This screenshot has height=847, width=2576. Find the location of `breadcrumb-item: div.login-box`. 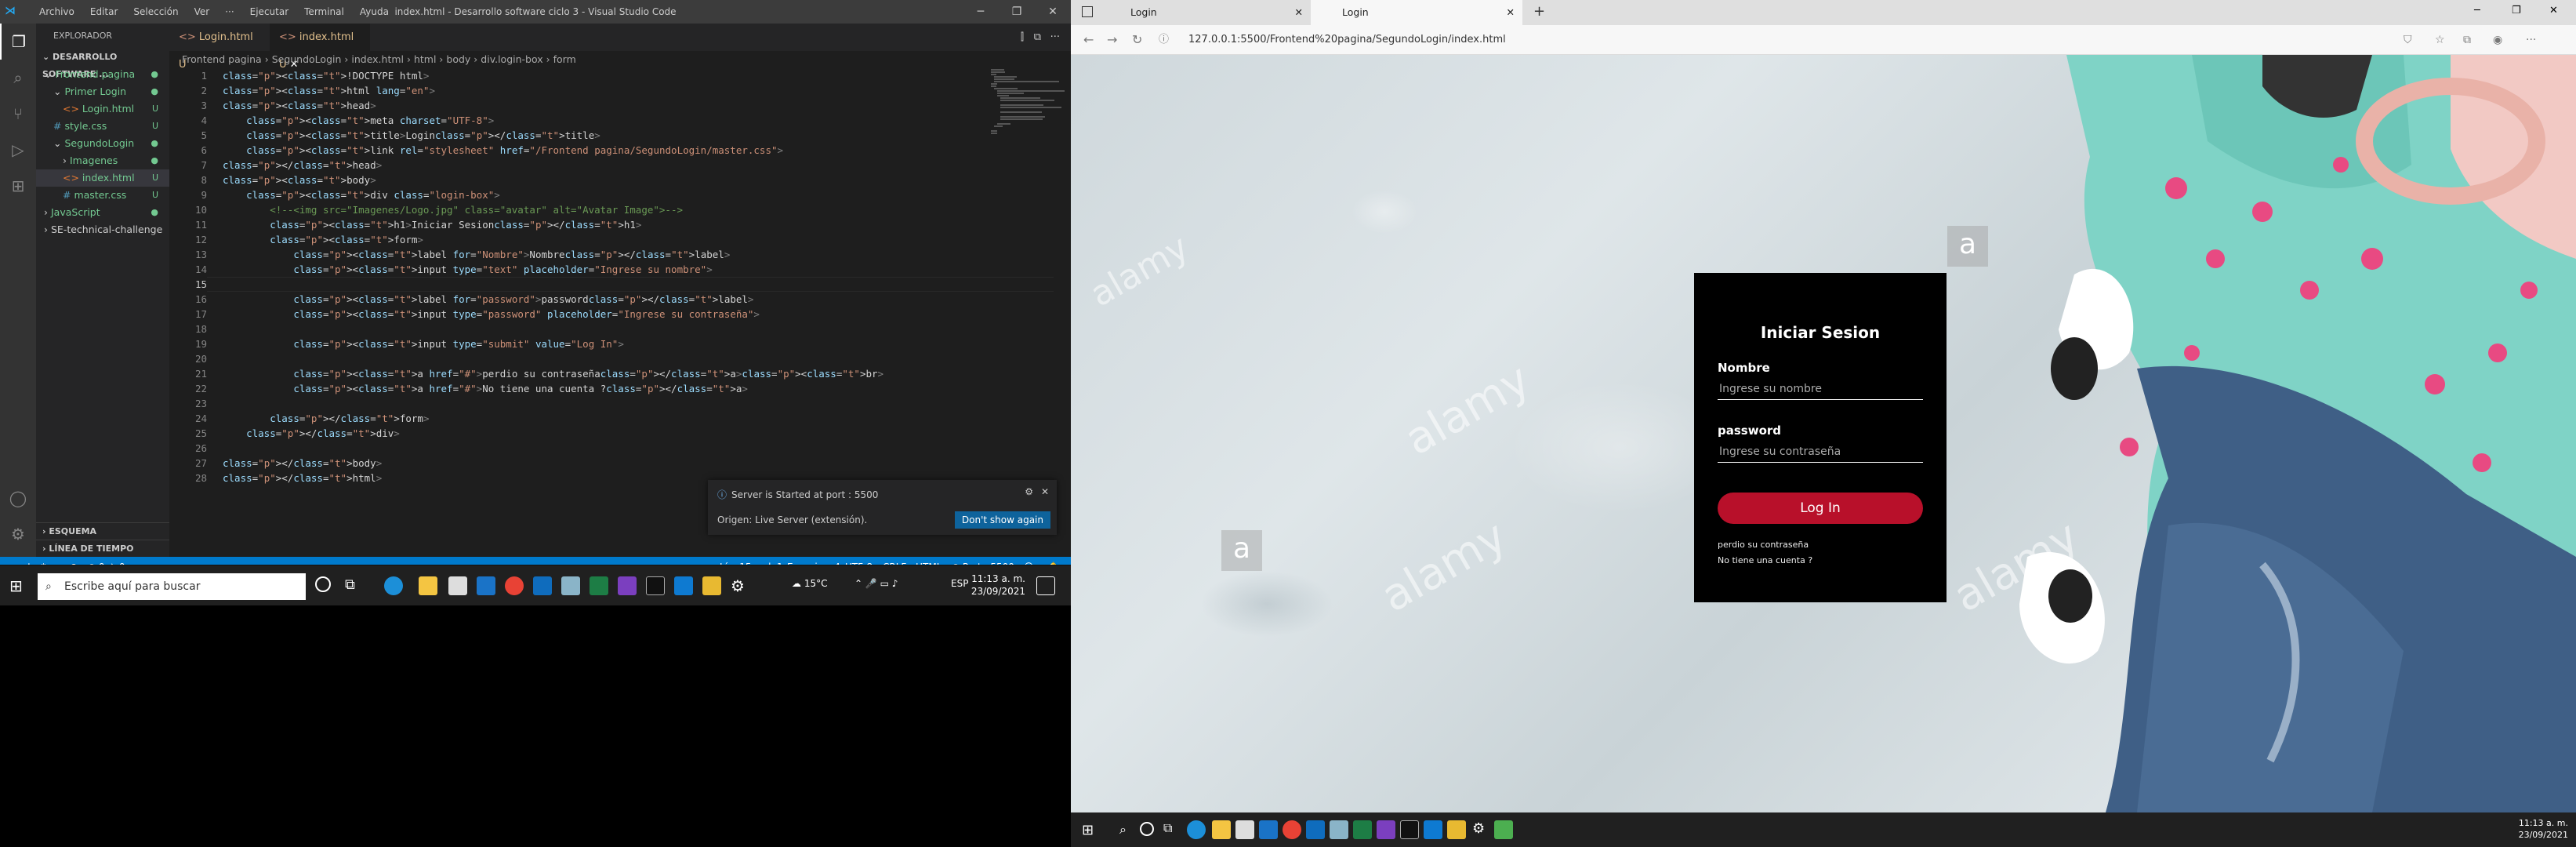

breadcrumb-item: div.login-box is located at coordinates (512, 59).